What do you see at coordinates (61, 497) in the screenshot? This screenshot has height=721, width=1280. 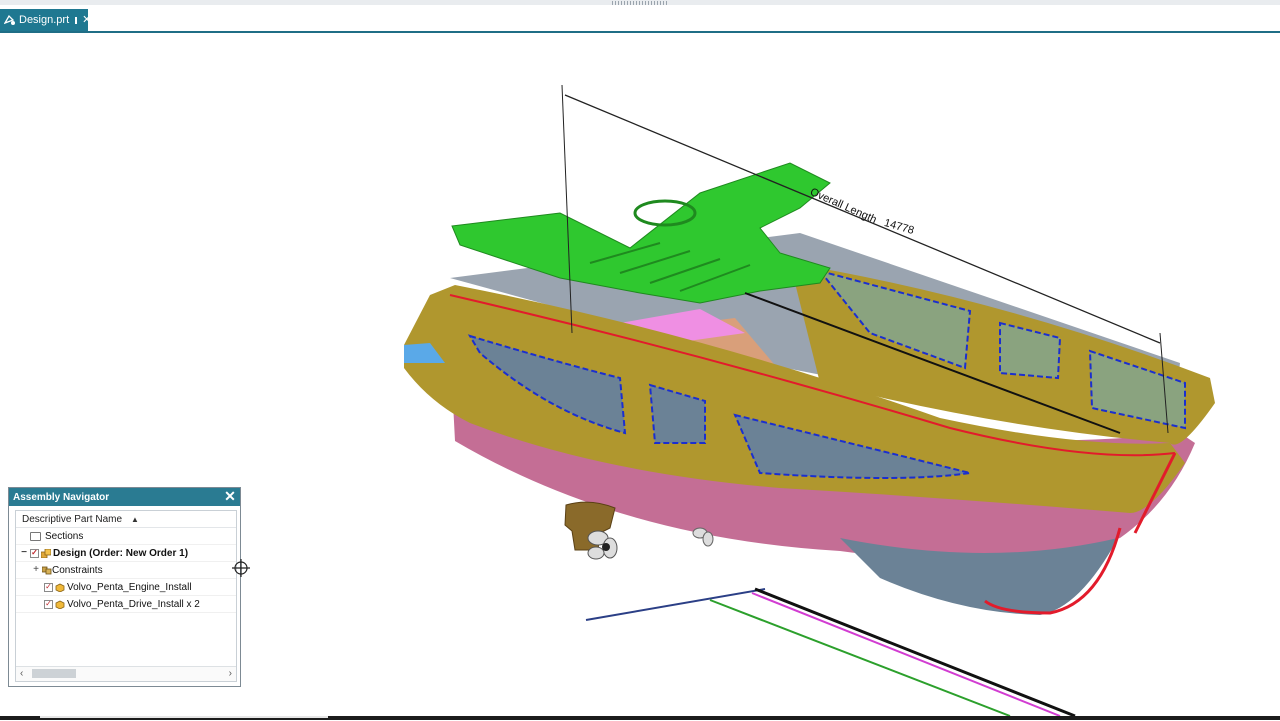 I see `assembly-navigator-title: Assembly Navigator` at bounding box center [61, 497].